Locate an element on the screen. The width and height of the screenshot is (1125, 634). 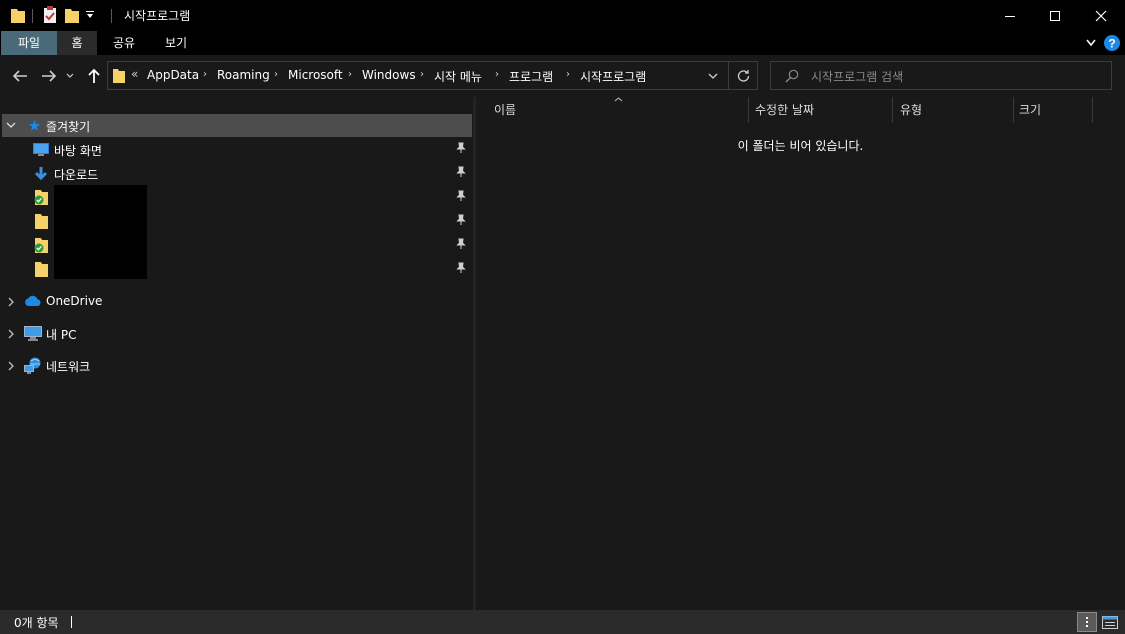
column-header-type: 유형 is located at coordinates (911, 109).